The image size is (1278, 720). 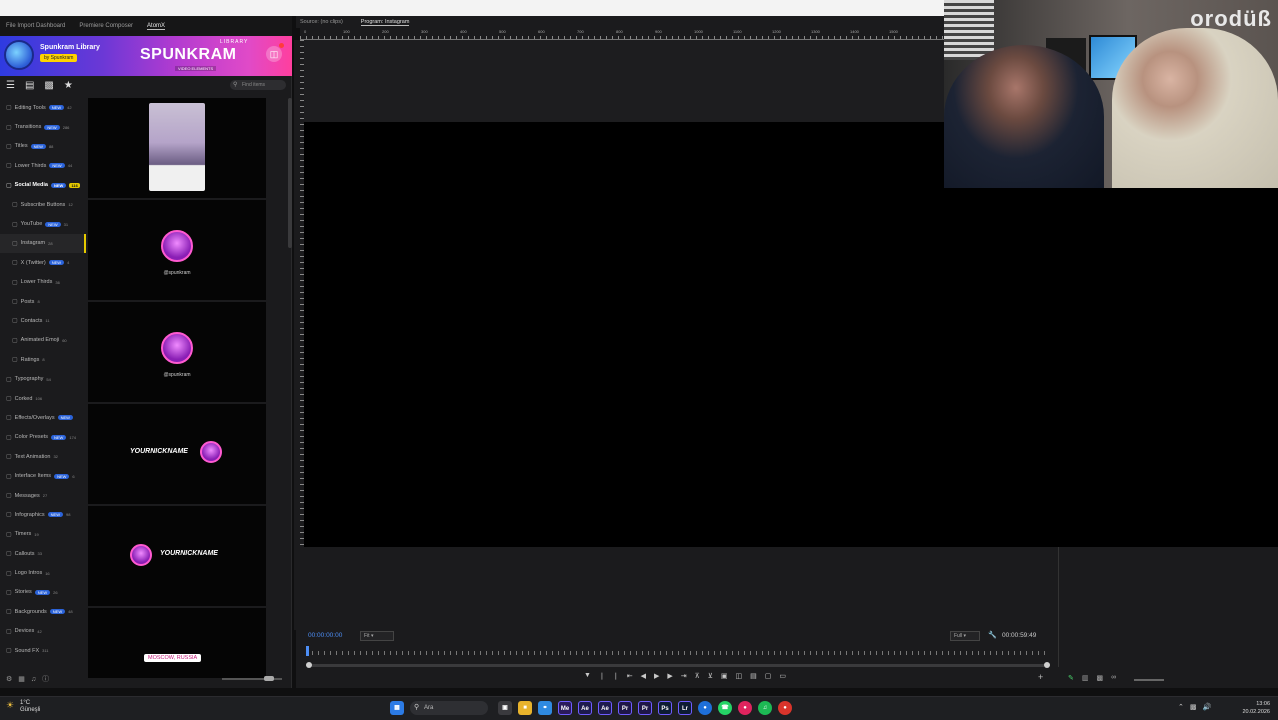 I want to click on mark-in-icon: ❘, so click(x=602, y=676).